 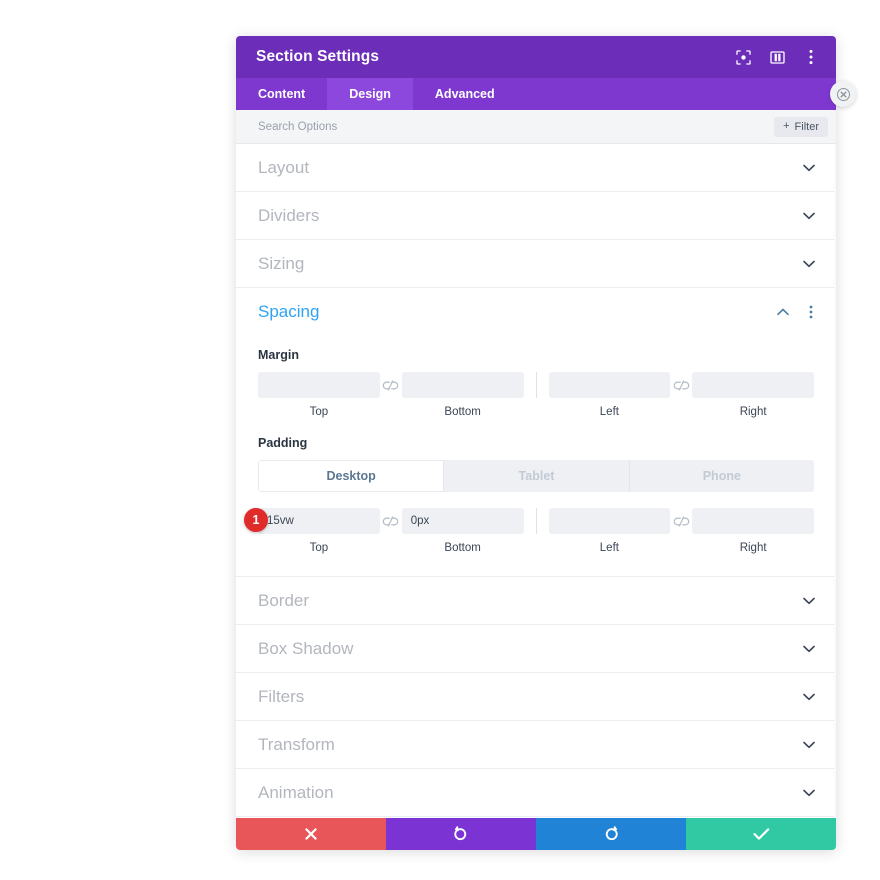 I want to click on modal-footer, so click(x=536, y=834).